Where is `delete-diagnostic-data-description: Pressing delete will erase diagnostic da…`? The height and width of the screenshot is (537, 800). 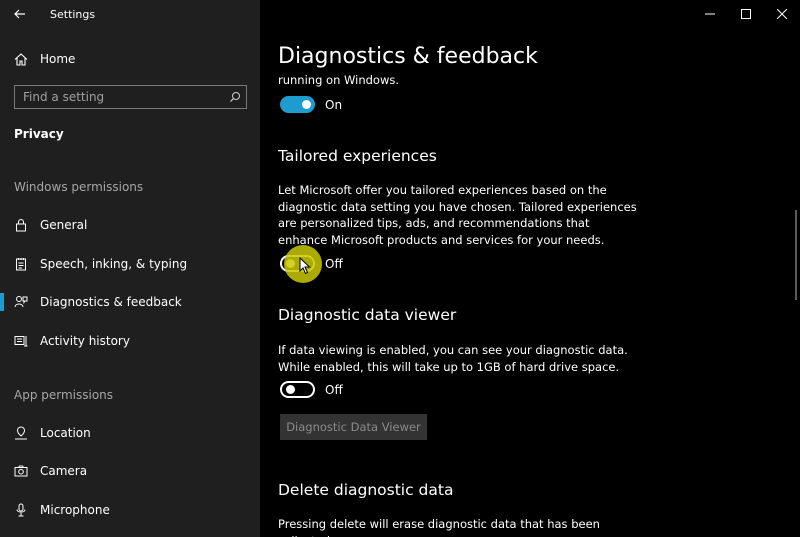 delete-diagnostic-data-description: Pressing delete will erase diagnostic da… is located at coordinates (439, 527).